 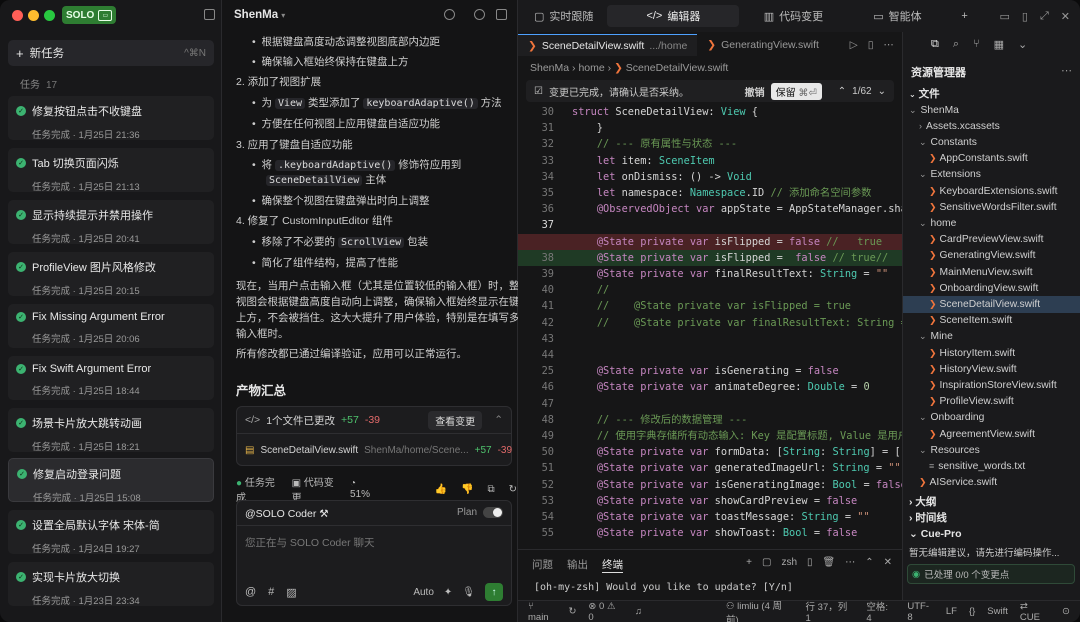 What do you see at coordinates (710, 339) in the screenshot?
I see `code-line: 43` at bounding box center [710, 339].